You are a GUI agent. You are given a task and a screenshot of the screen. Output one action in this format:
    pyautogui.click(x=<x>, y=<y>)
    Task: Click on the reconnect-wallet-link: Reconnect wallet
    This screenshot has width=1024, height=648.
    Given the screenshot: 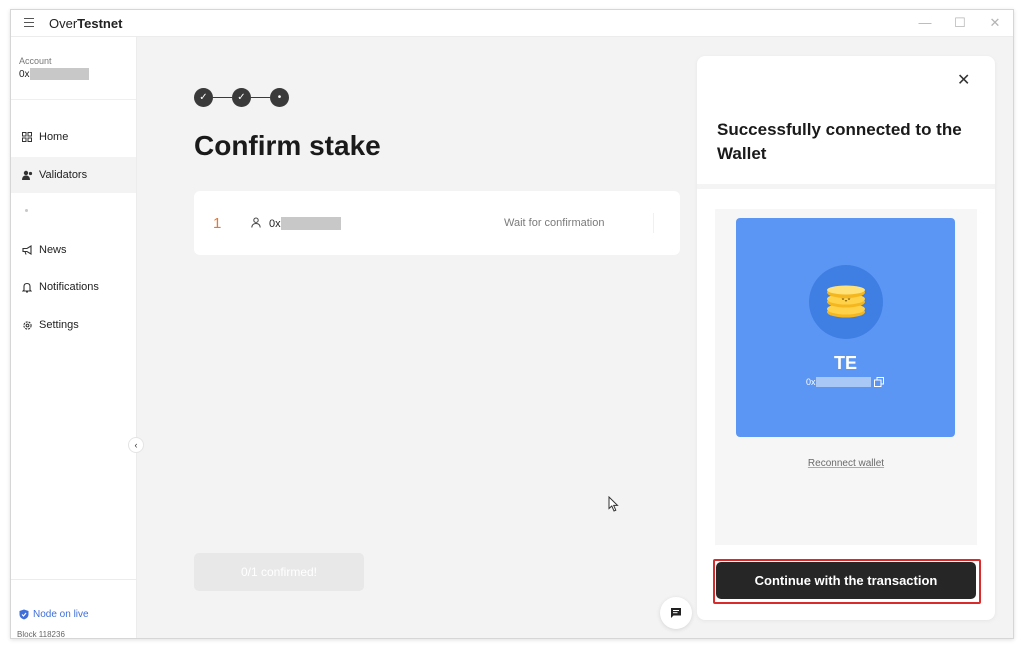 What is the action you would take?
    pyautogui.click(x=846, y=463)
    